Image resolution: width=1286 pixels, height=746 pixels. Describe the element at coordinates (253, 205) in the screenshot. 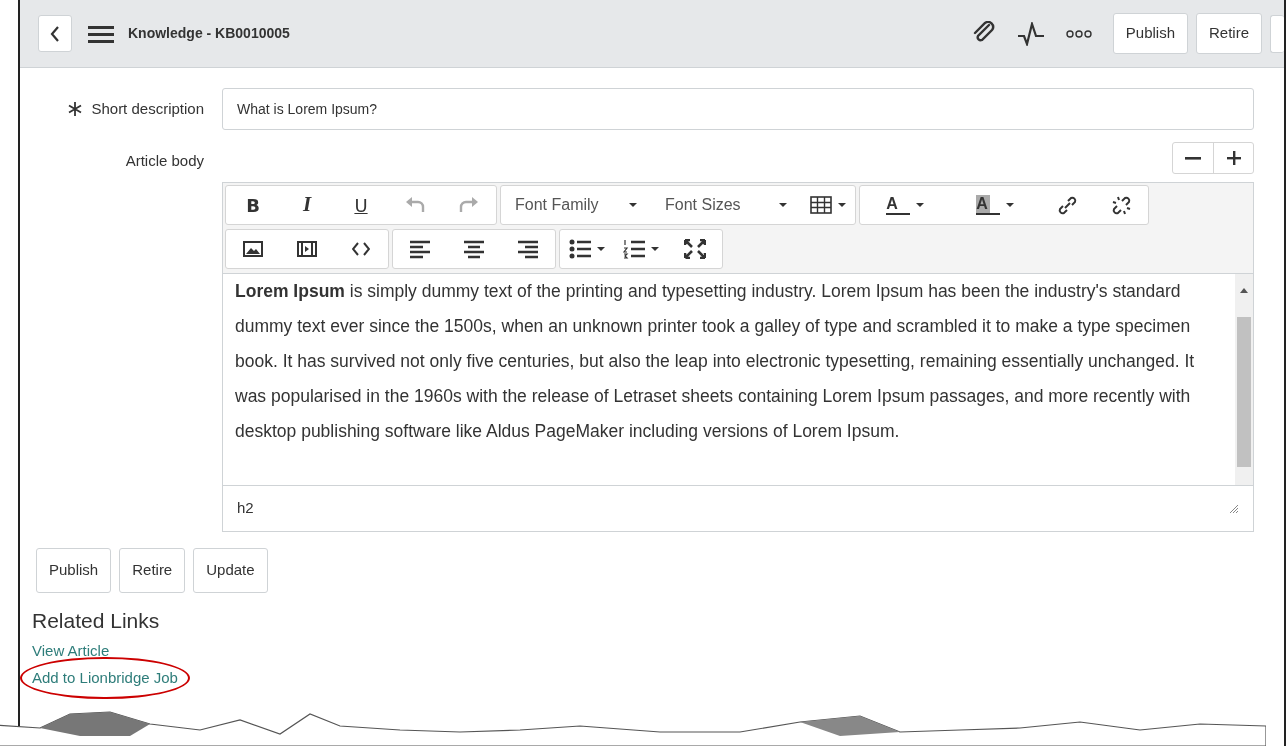

I see `bold-button: B` at that location.